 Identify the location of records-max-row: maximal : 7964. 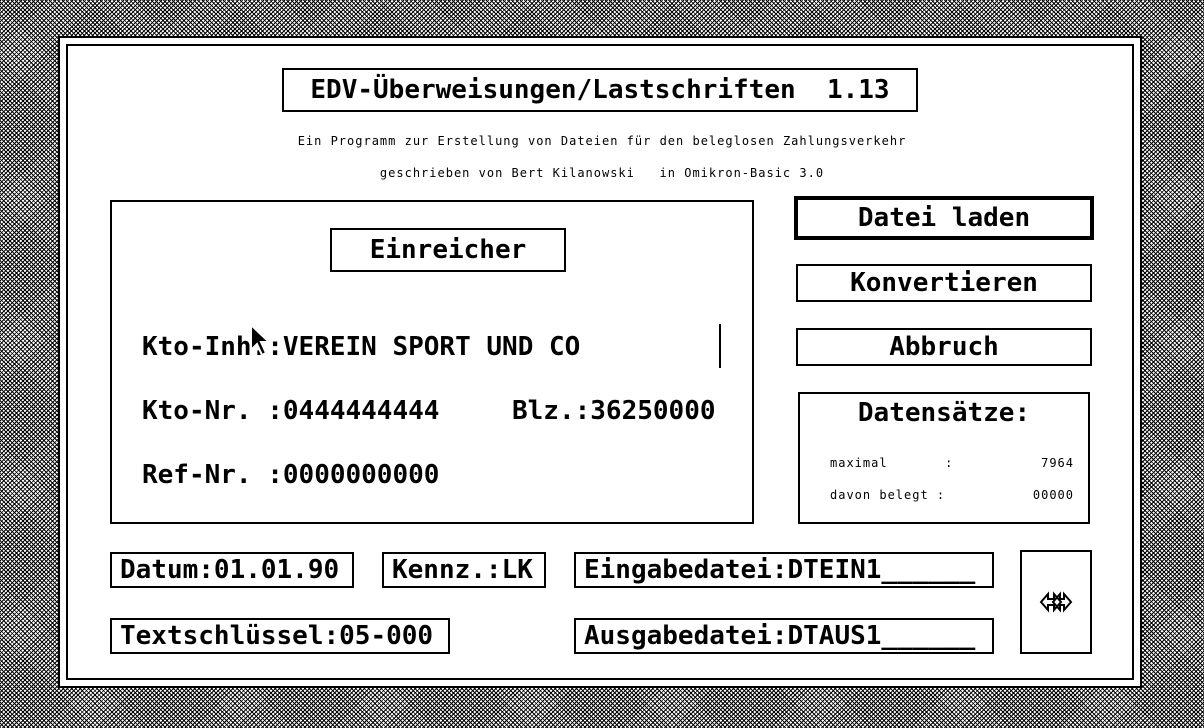
(952, 463).